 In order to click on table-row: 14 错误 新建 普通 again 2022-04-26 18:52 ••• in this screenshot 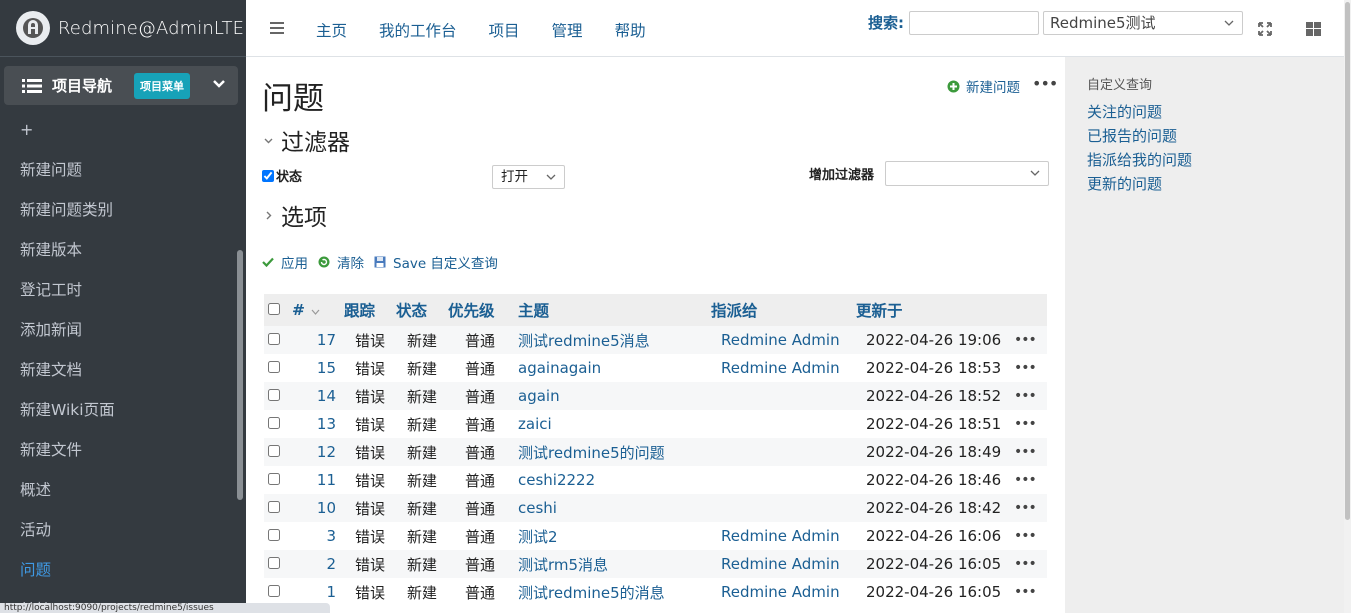, I will do `click(655, 396)`.